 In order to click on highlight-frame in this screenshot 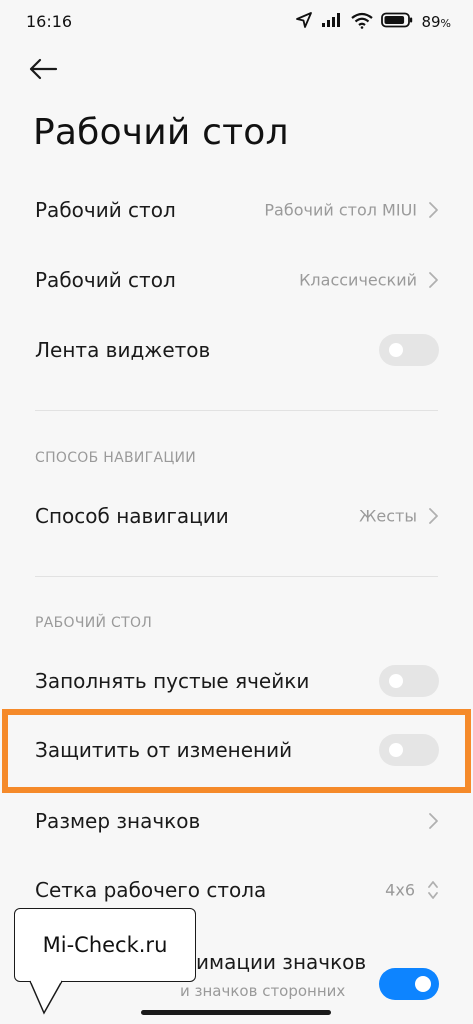, I will do `click(236, 751)`.